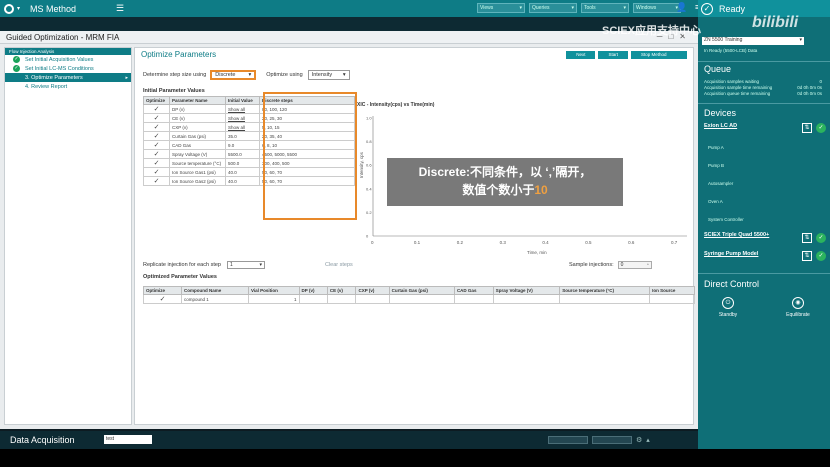  I want to click on user-icon: 👤, so click(681, 7).